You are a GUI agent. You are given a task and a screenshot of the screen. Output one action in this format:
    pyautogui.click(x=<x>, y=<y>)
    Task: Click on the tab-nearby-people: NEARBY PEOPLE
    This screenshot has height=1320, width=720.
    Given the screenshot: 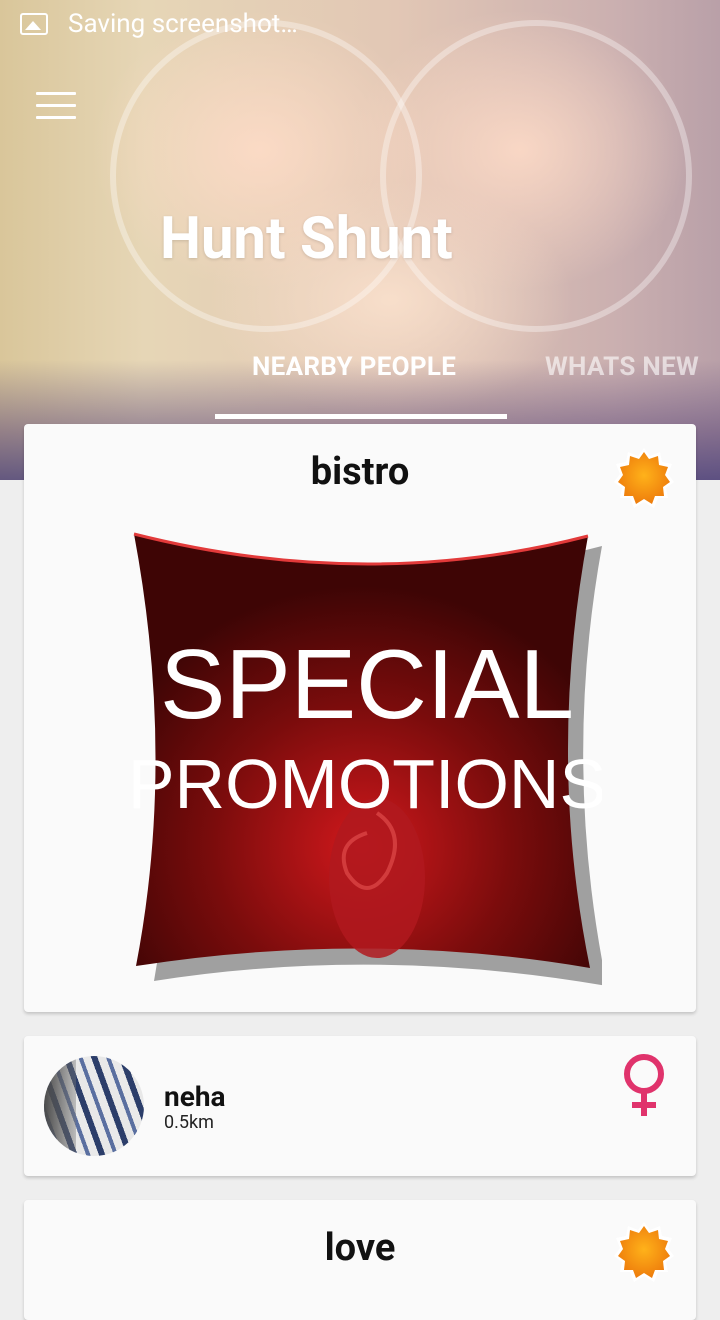 What is the action you would take?
    pyautogui.click(x=354, y=367)
    